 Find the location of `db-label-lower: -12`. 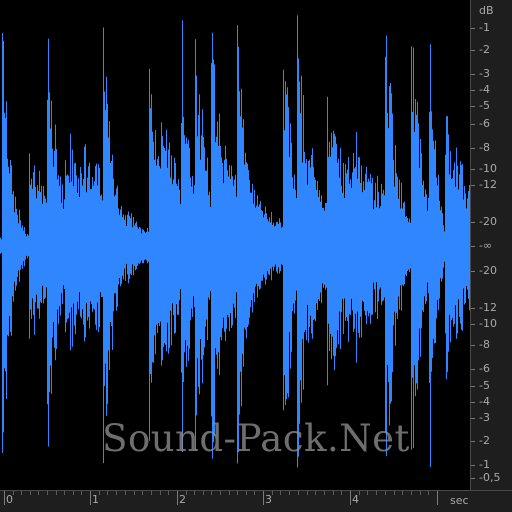

db-label-lower: -12 is located at coordinates (488, 307).